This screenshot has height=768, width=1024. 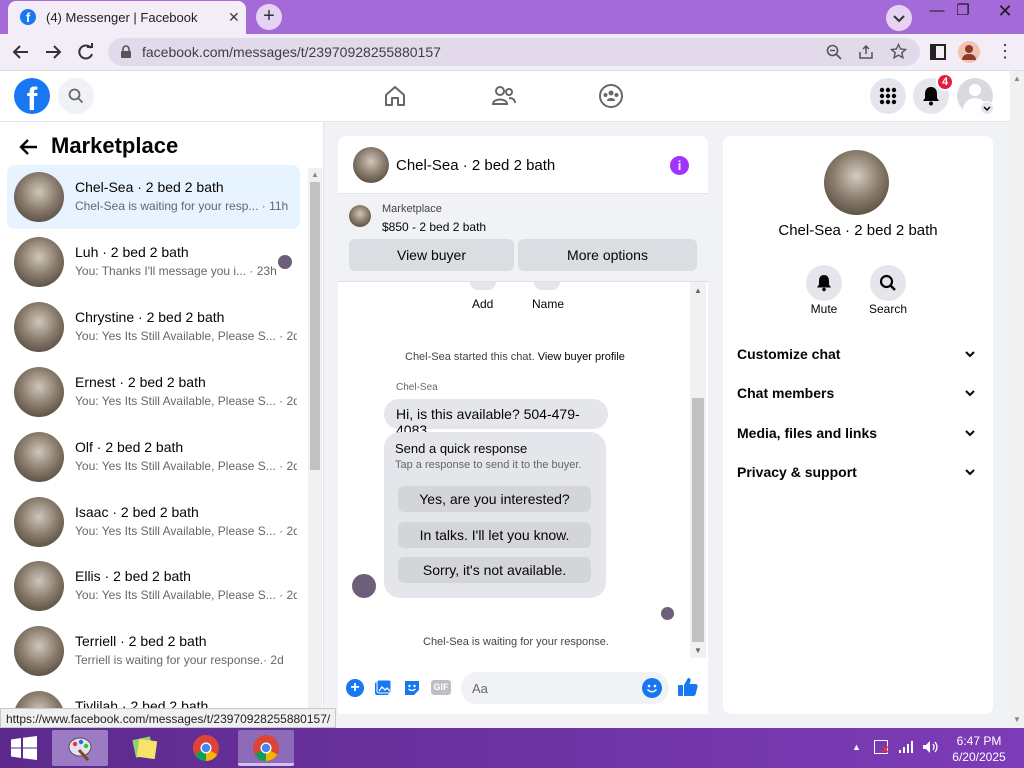 What do you see at coordinates (475, 165) in the screenshot?
I see `chat-title: Chel-Sea · 2 bed 2 bath` at bounding box center [475, 165].